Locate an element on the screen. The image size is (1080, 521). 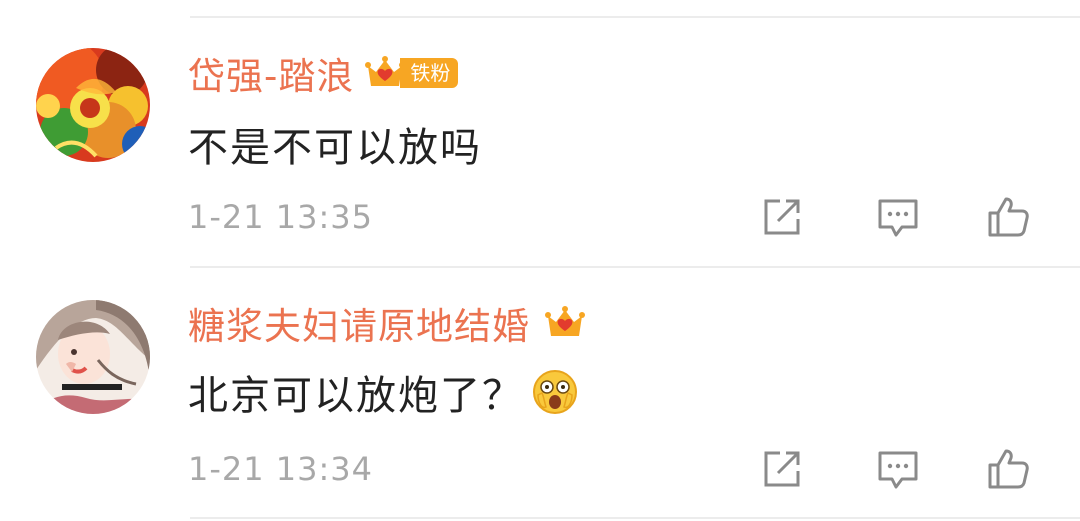
shocked-face-emoji is located at coordinates (555, 392).